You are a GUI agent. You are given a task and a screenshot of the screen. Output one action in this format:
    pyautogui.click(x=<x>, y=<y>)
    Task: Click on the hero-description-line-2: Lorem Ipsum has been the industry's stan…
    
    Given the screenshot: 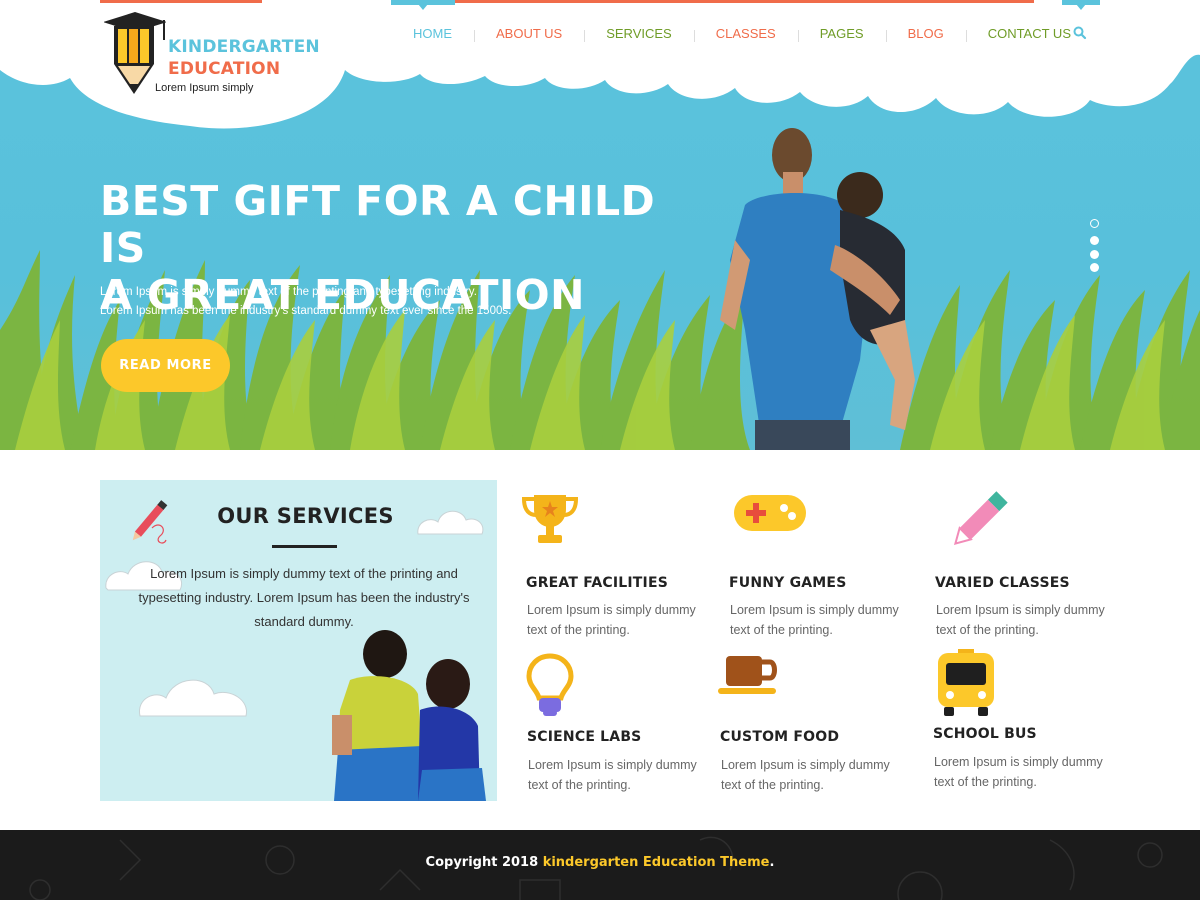 What is the action you would take?
    pyautogui.click(x=306, y=311)
    